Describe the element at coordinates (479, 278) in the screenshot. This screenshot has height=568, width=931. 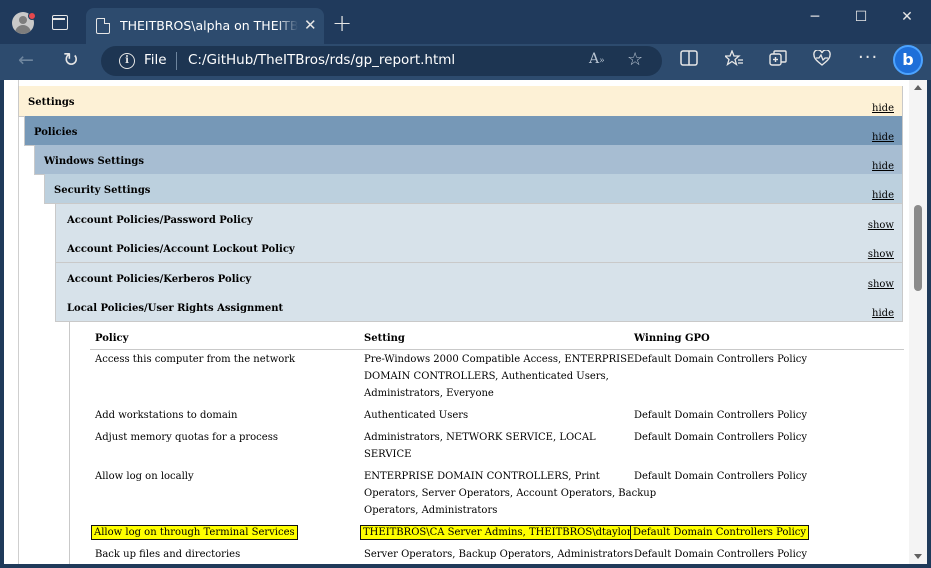
I see `section-kerberos-policy: Account Policies/Kerberos Policy show` at that location.